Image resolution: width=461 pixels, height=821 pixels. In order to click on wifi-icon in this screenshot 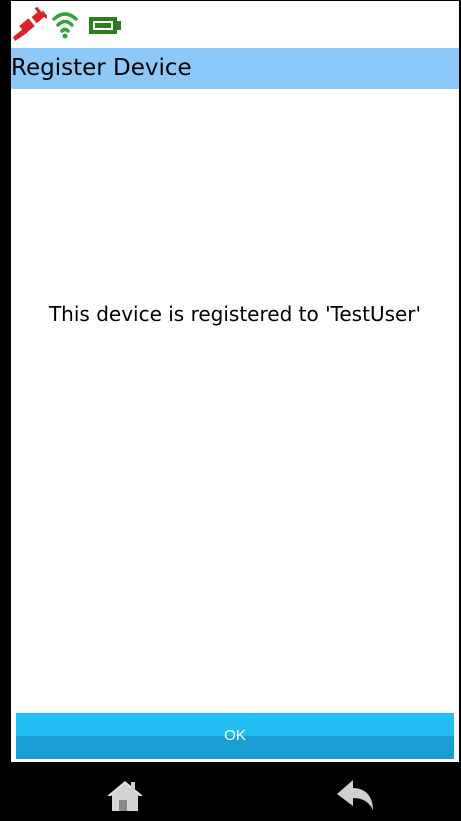, I will do `click(65, 25)`.